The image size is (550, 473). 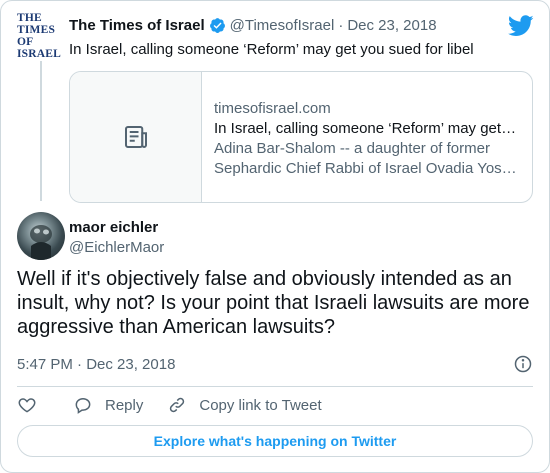 What do you see at coordinates (137, 25) in the screenshot?
I see `parent-display-name: The Times of Israel` at bounding box center [137, 25].